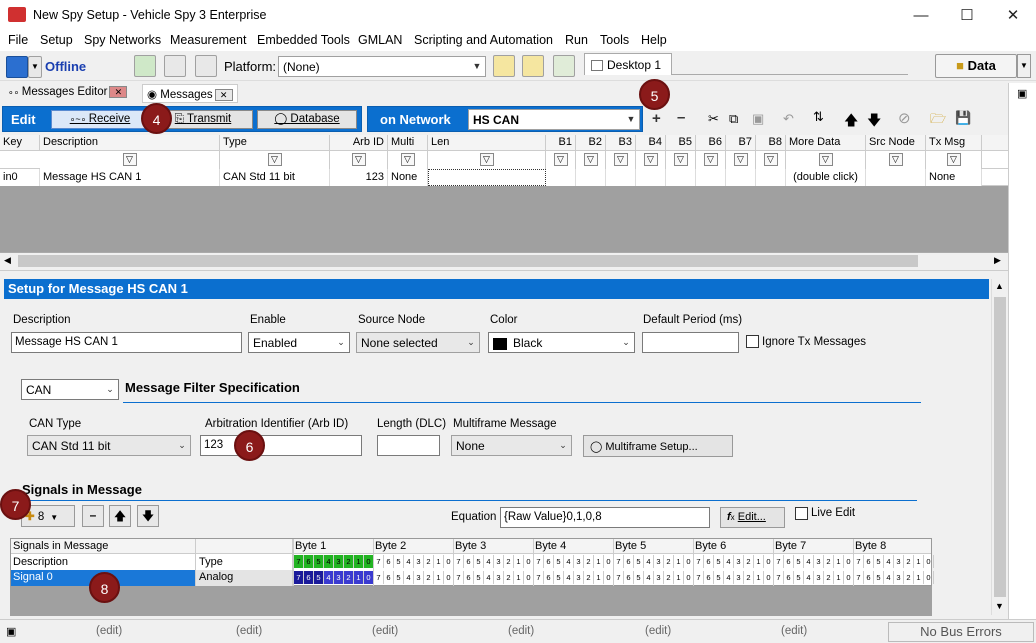  What do you see at coordinates (303, 40) in the screenshot?
I see `menu-embedded-tools: Embedded Tools` at bounding box center [303, 40].